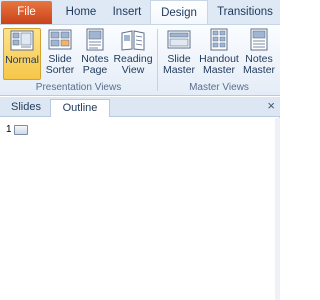  Describe the element at coordinates (133, 54) in the screenshot. I see `reading-view-button: Reading View` at that location.